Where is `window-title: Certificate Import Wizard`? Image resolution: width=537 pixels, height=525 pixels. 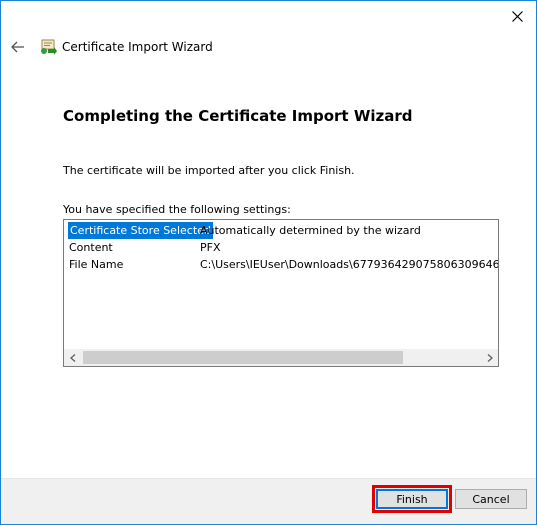 window-title: Certificate Import Wizard is located at coordinates (137, 47).